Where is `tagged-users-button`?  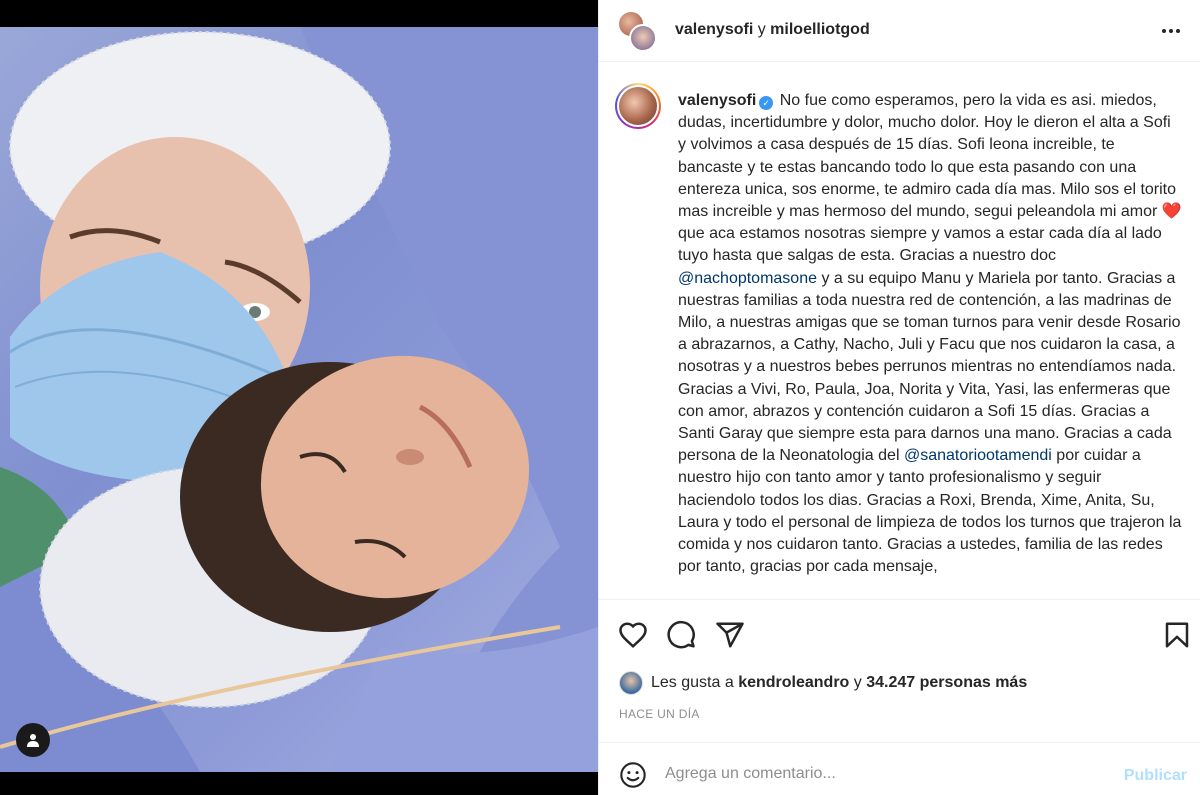
tagged-users-button is located at coordinates (33, 740).